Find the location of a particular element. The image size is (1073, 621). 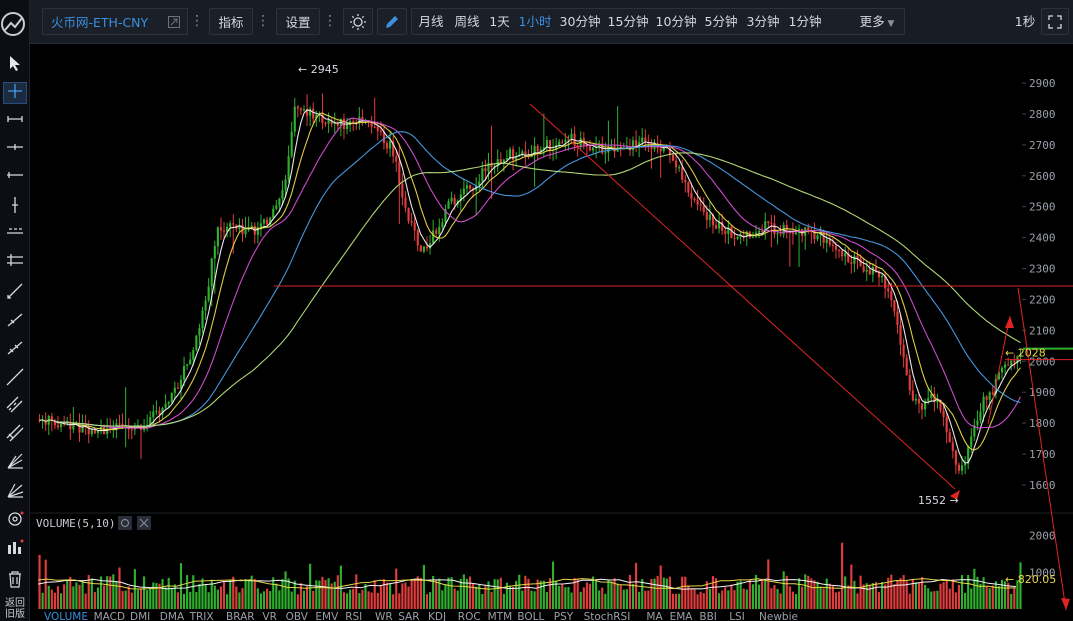

refresh-interval: 1秒 is located at coordinates (1025, 21).